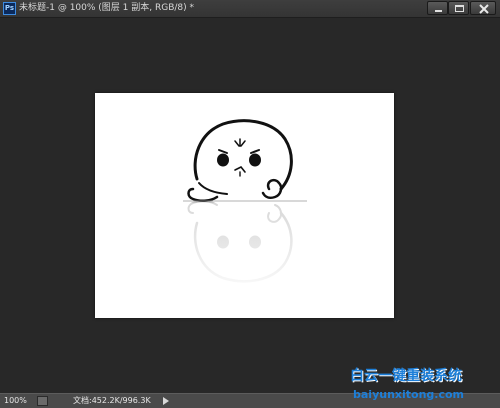 The image size is (500, 408). Describe the element at coordinates (9, 8) in the screenshot. I see `photoshop-app-icon: Ps` at that location.